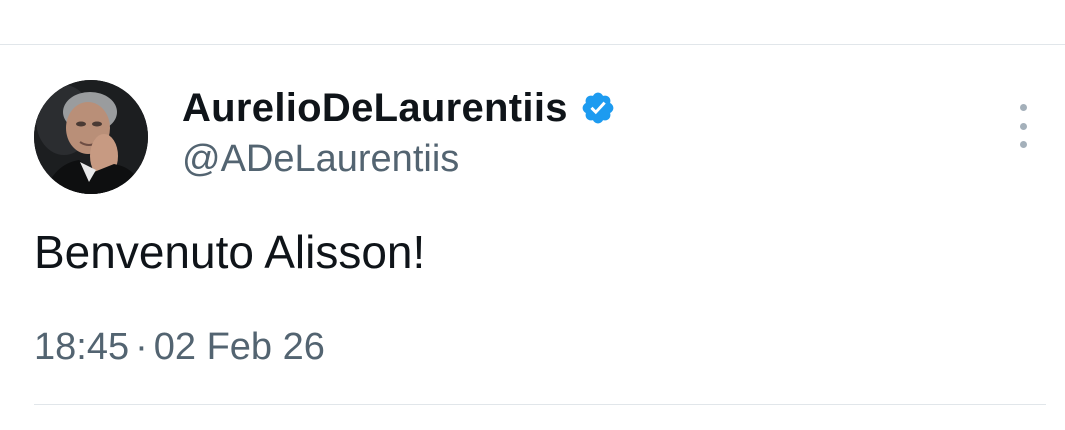  Describe the element at coordinates (91, 137) in the screenshot. I see `author-avatar` at that location.